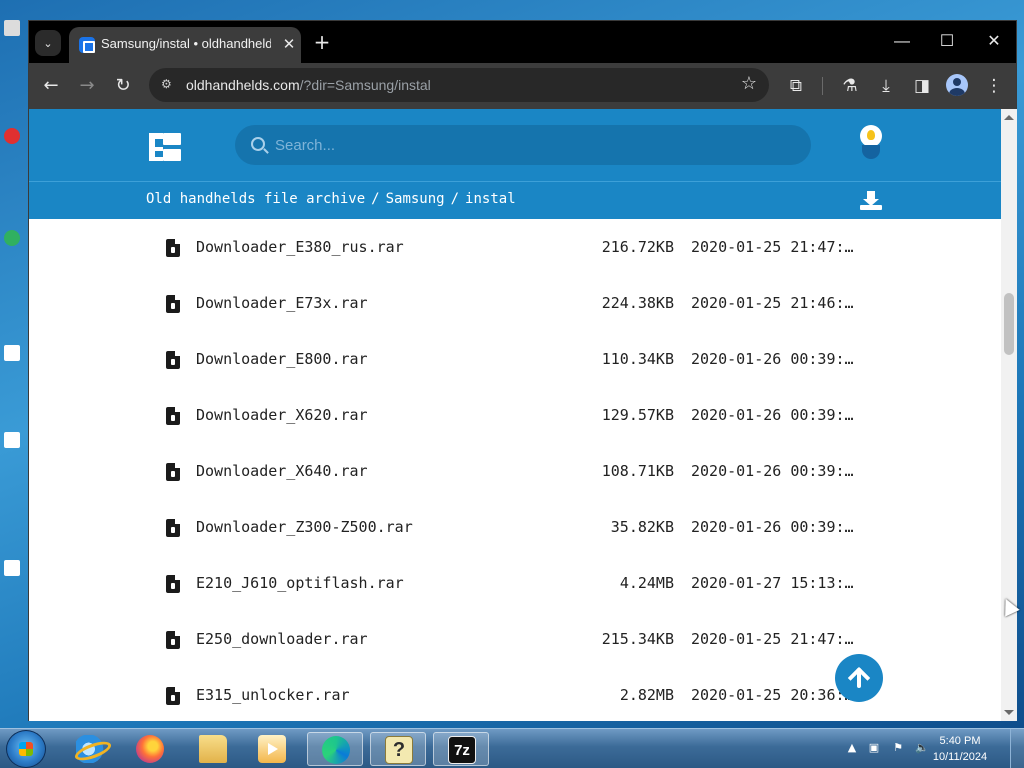 Image resolution: width=1024 pixels, height=768 pixels. Describe the element at coordinates (12, 28) in the screenshot. I see `desktop-icon-computer` at that location.